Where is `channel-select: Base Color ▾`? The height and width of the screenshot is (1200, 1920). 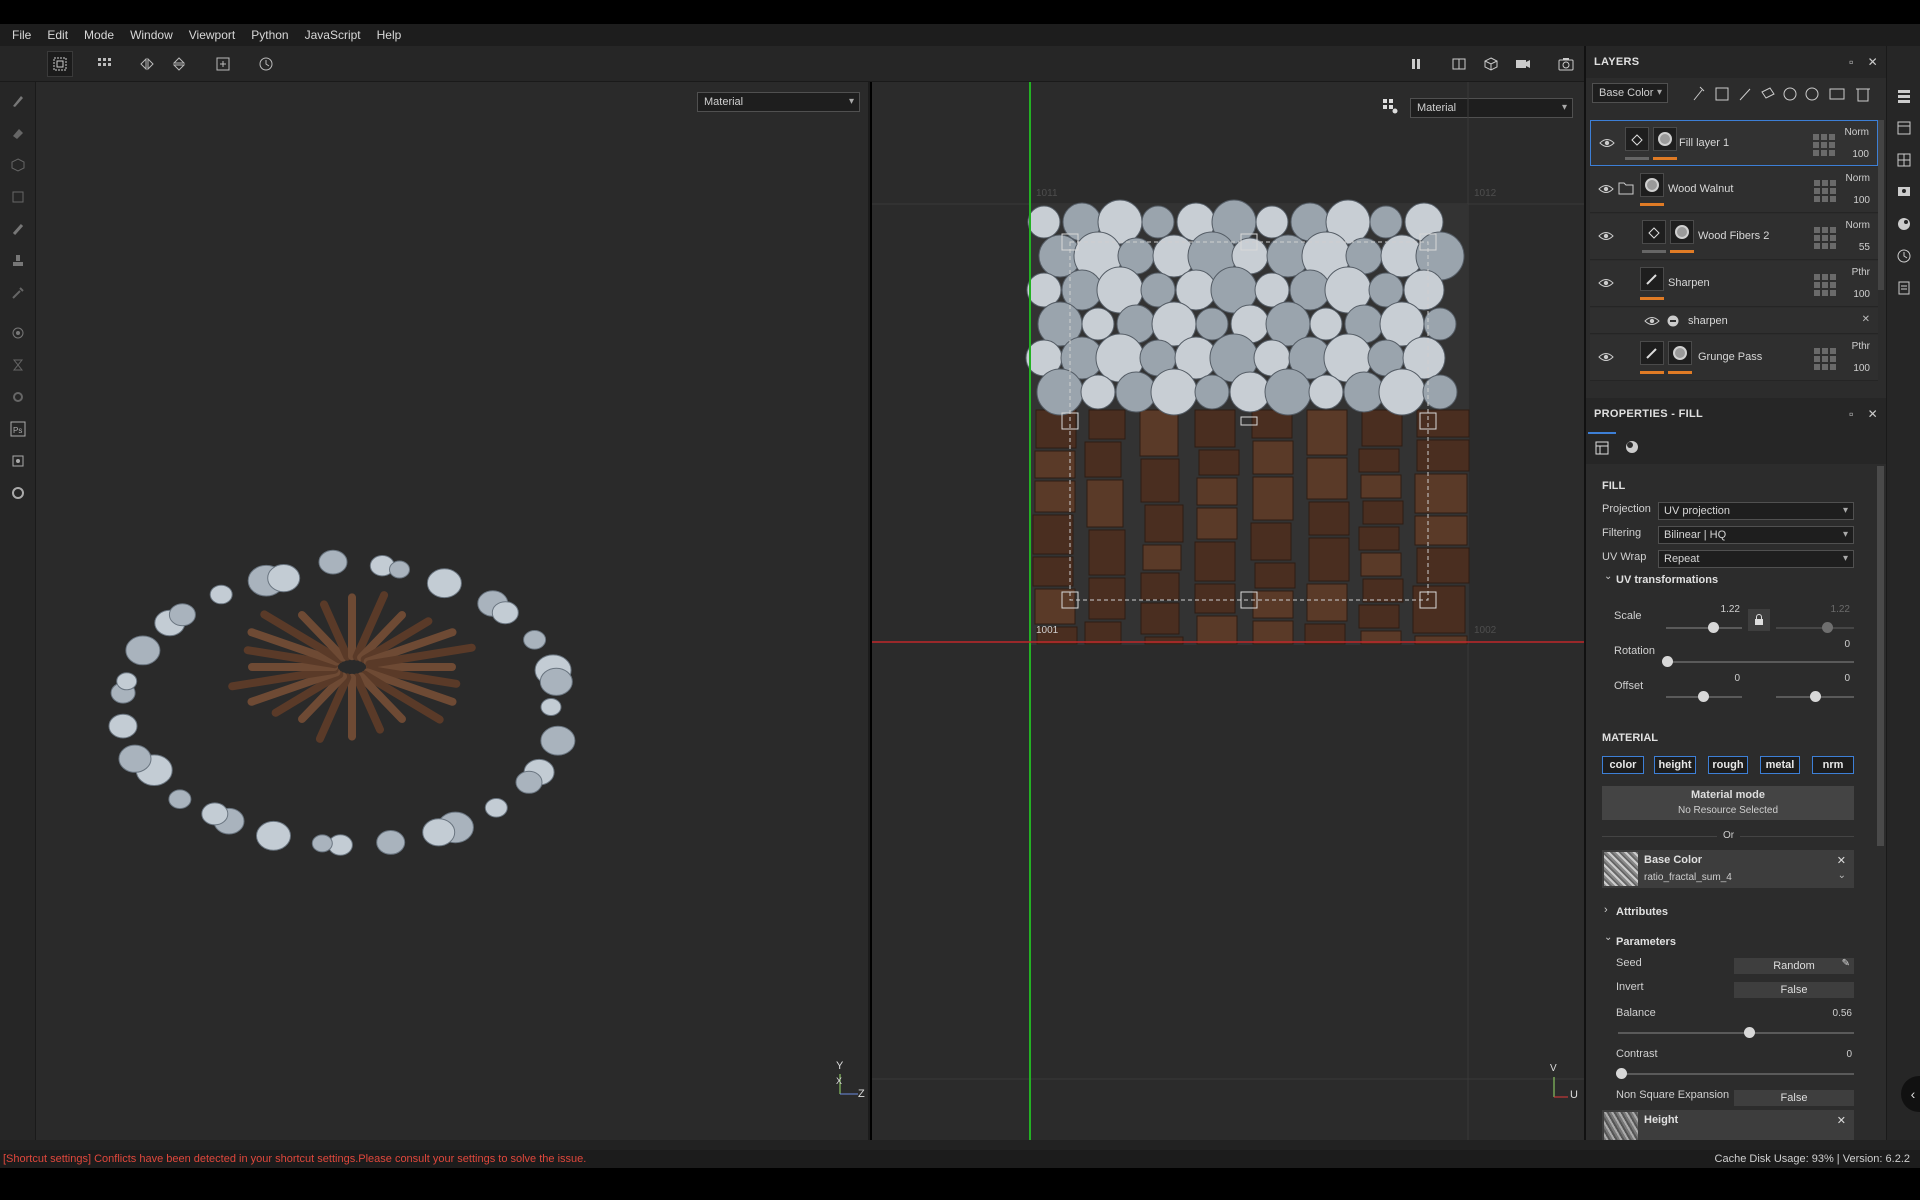
channel-select: Base Color ▾ is located at coordinates (1630, 93).